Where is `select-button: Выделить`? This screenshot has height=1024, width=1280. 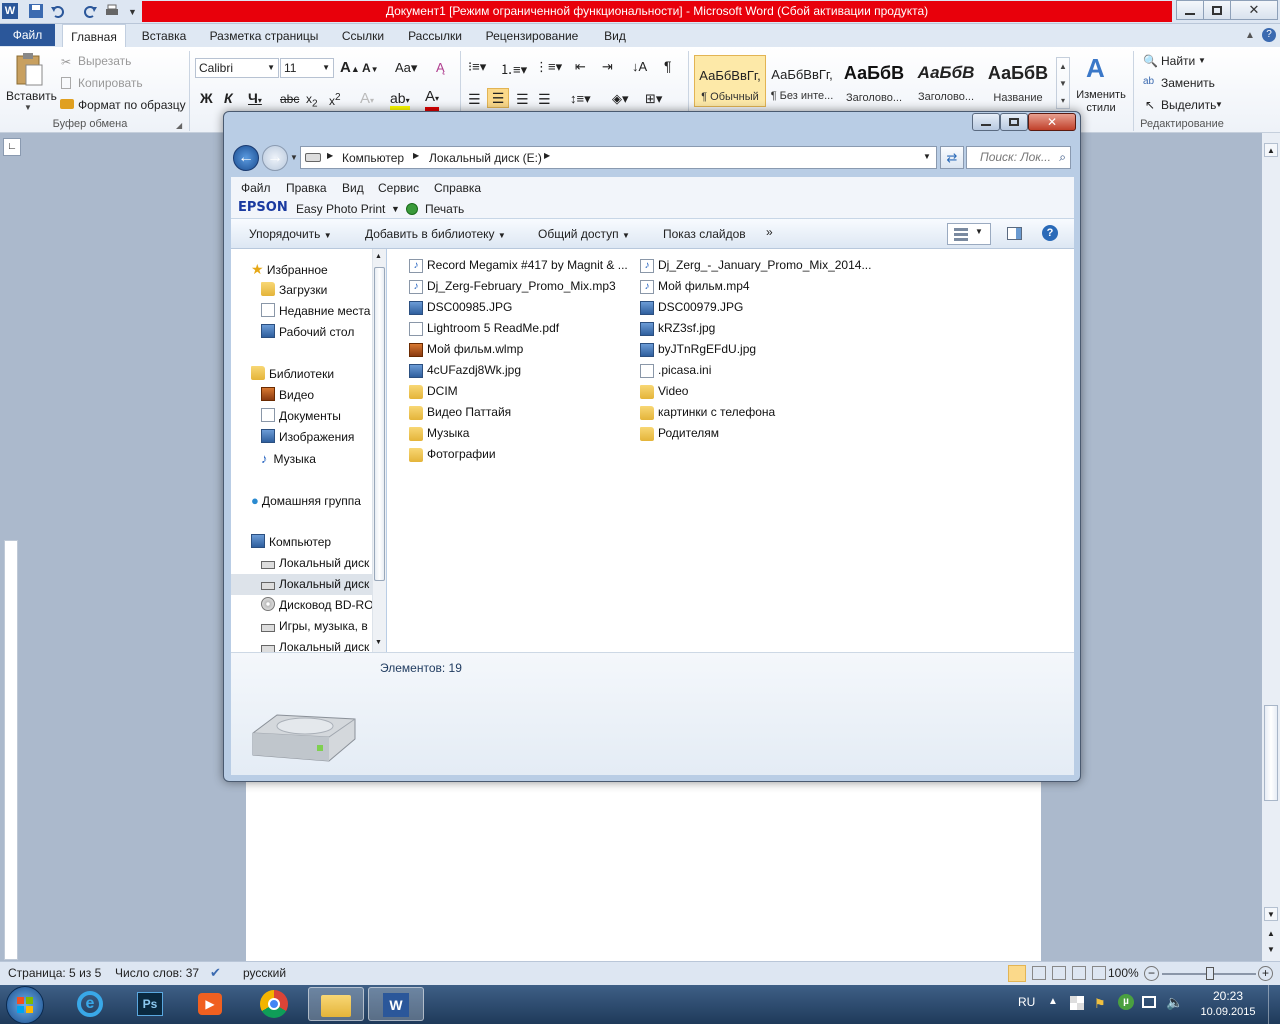
select-button: Выделить is located at coordinates (1188, 105).